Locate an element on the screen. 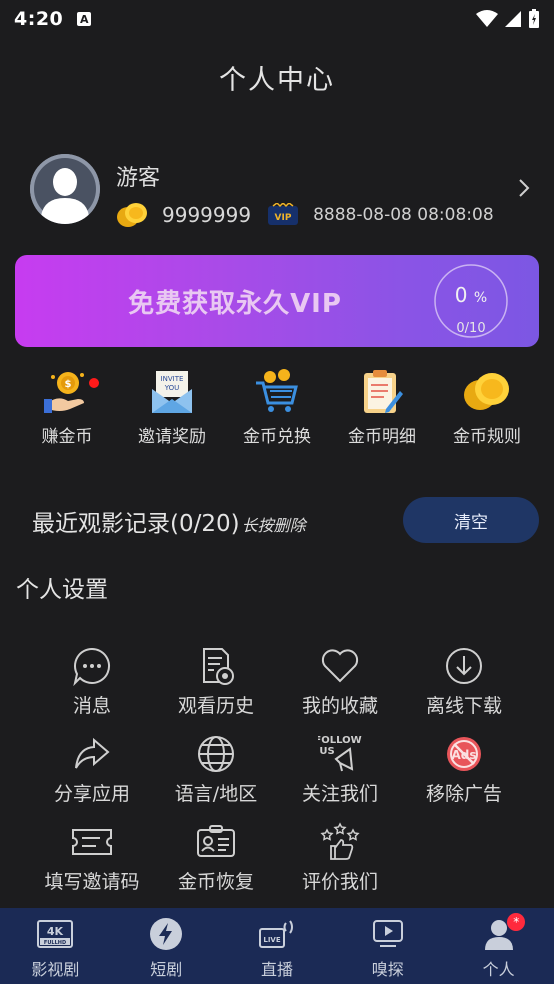  setting-favorites-label: 我的收藏 is located at coordinates (339, 706).